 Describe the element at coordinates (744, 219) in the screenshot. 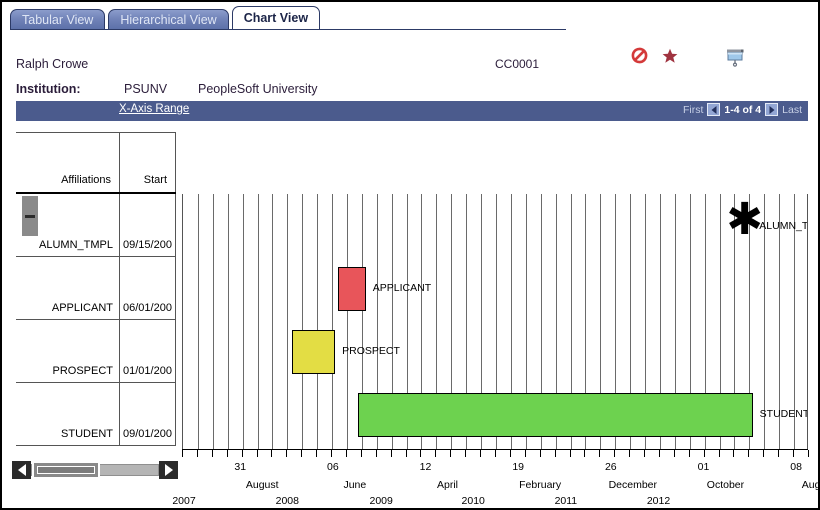

I see `gantt-point-marker: ✱` at that location.